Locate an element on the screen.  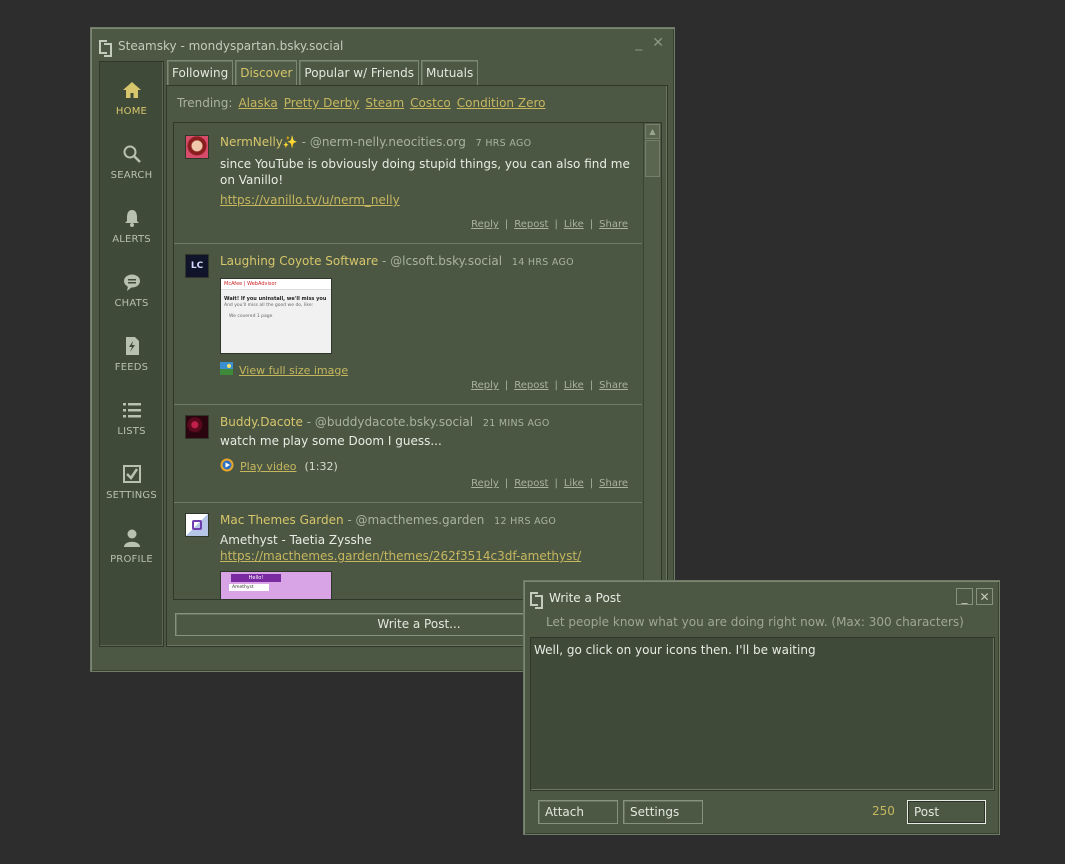
post-handle: - @lcsoft.bsky.social is located at coordinates (442, 261).